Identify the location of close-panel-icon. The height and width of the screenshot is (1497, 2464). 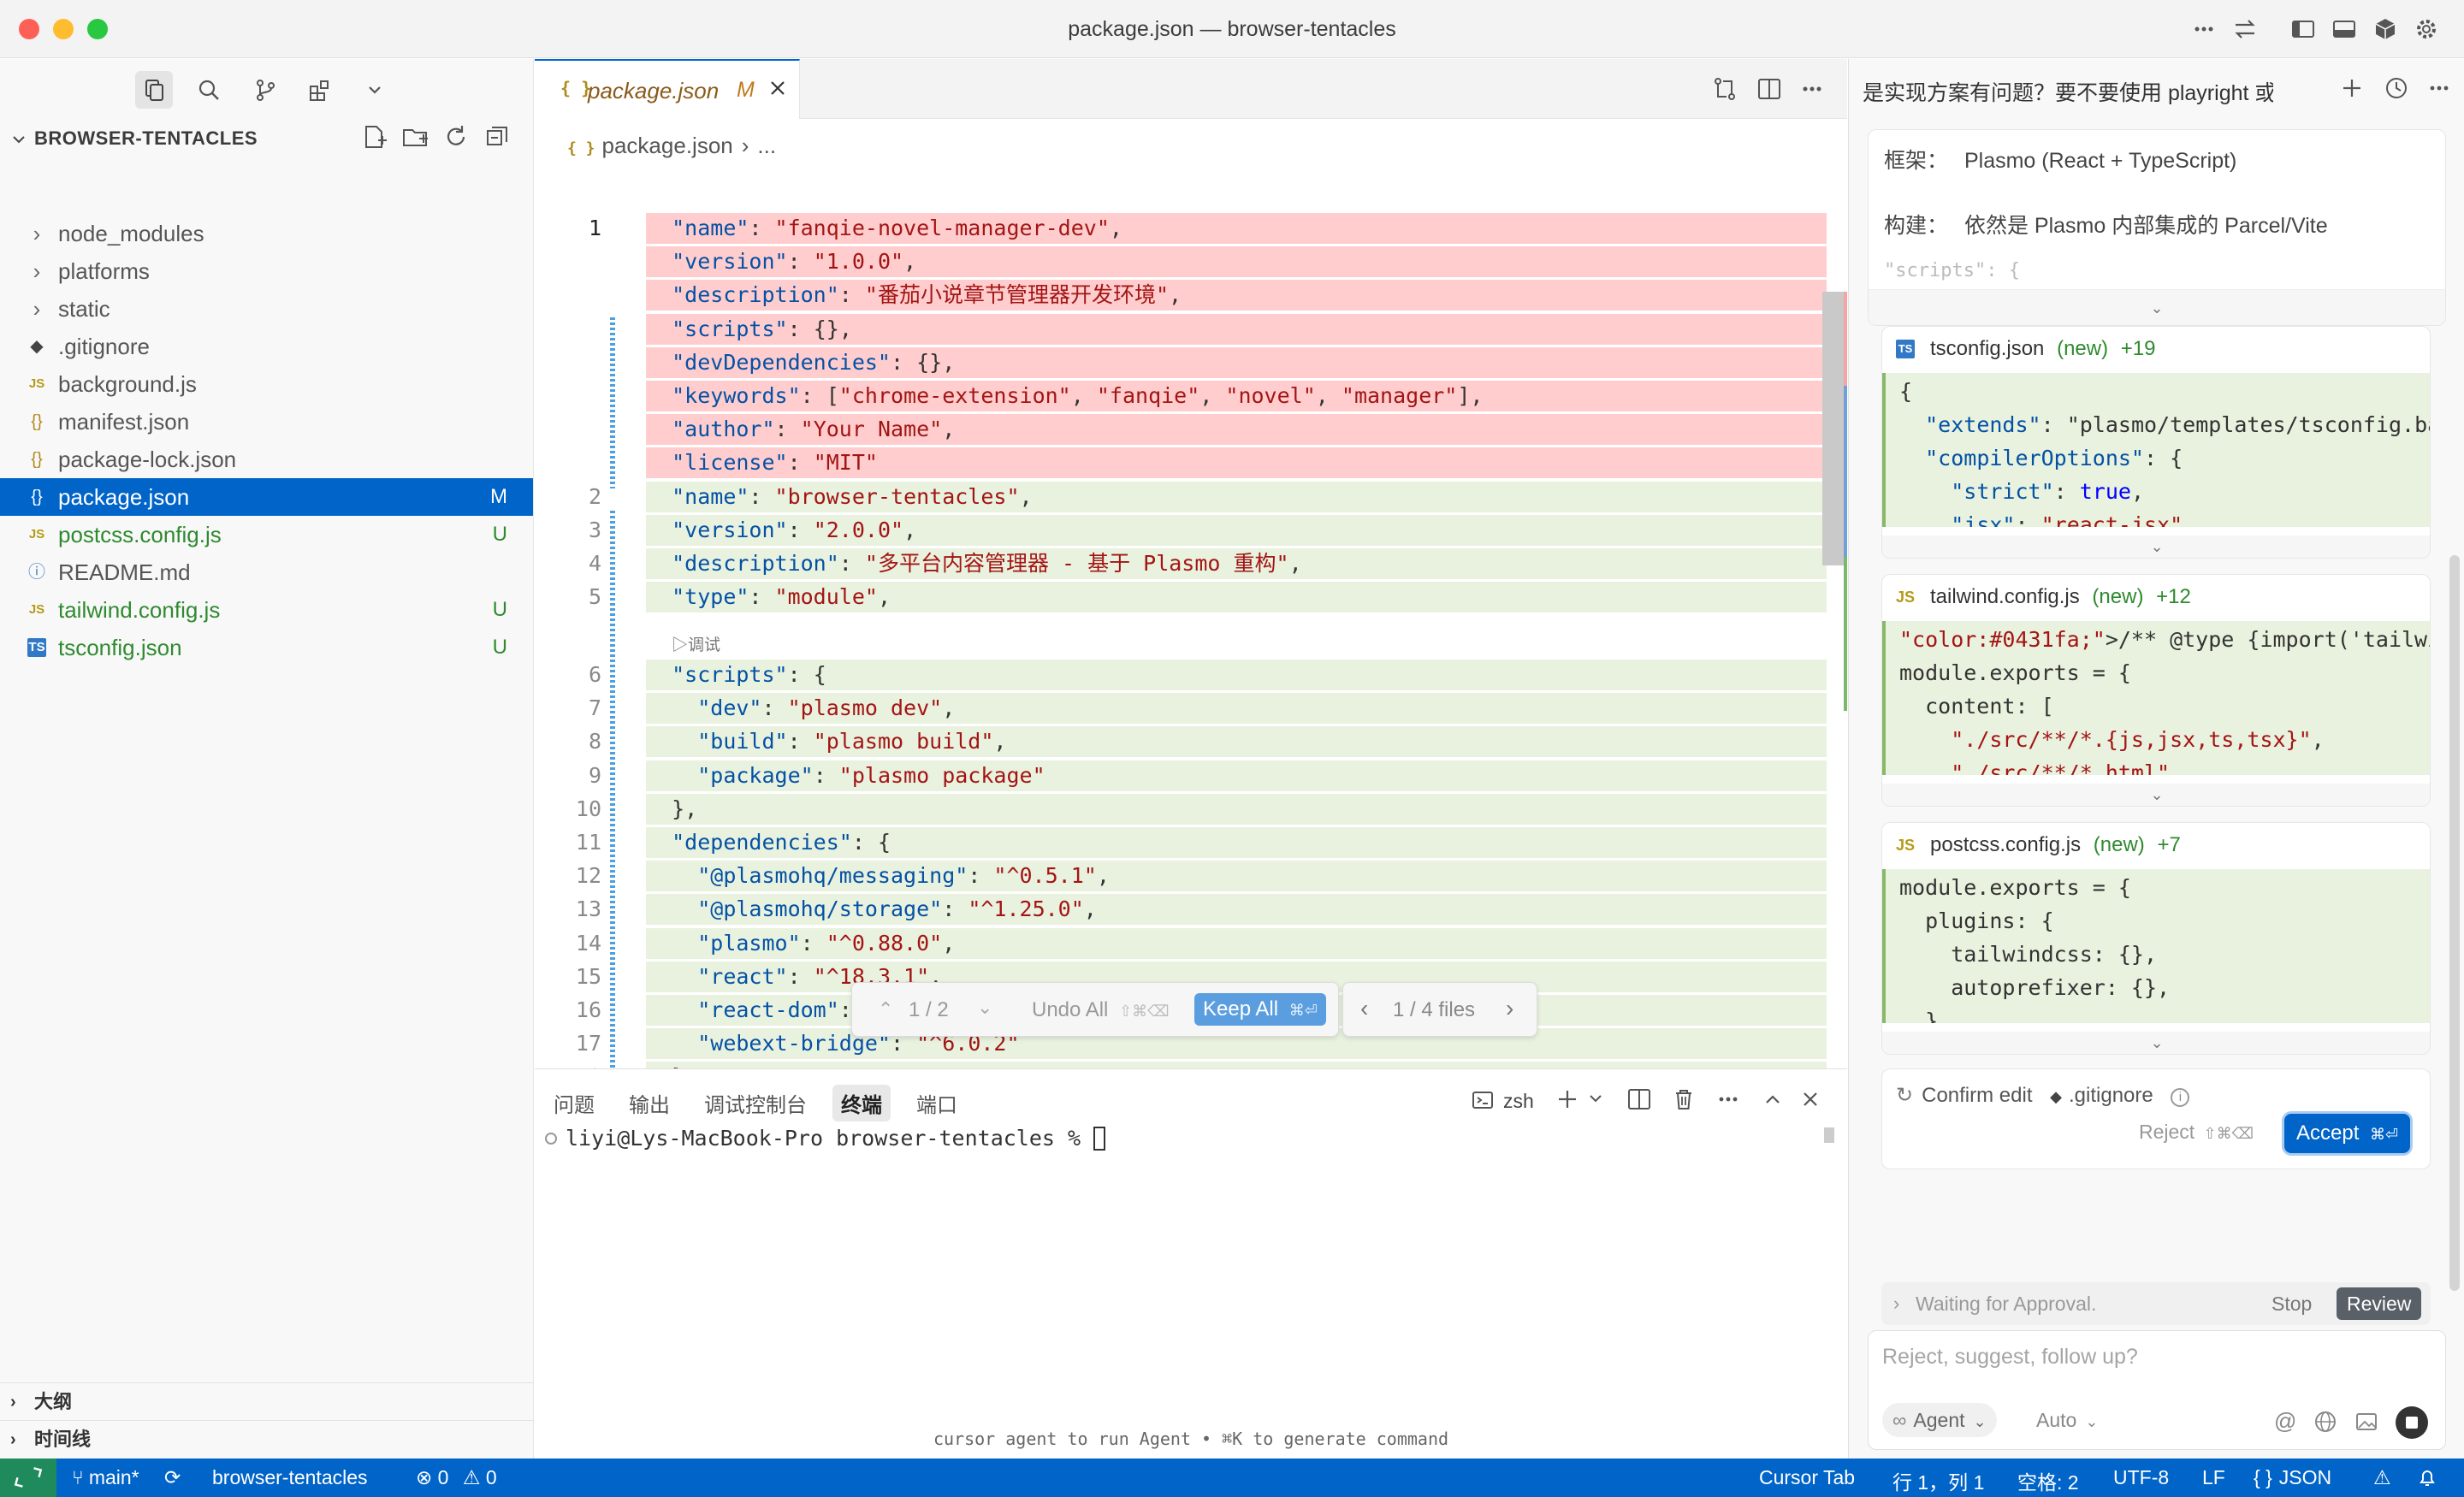
(1810, 1099).